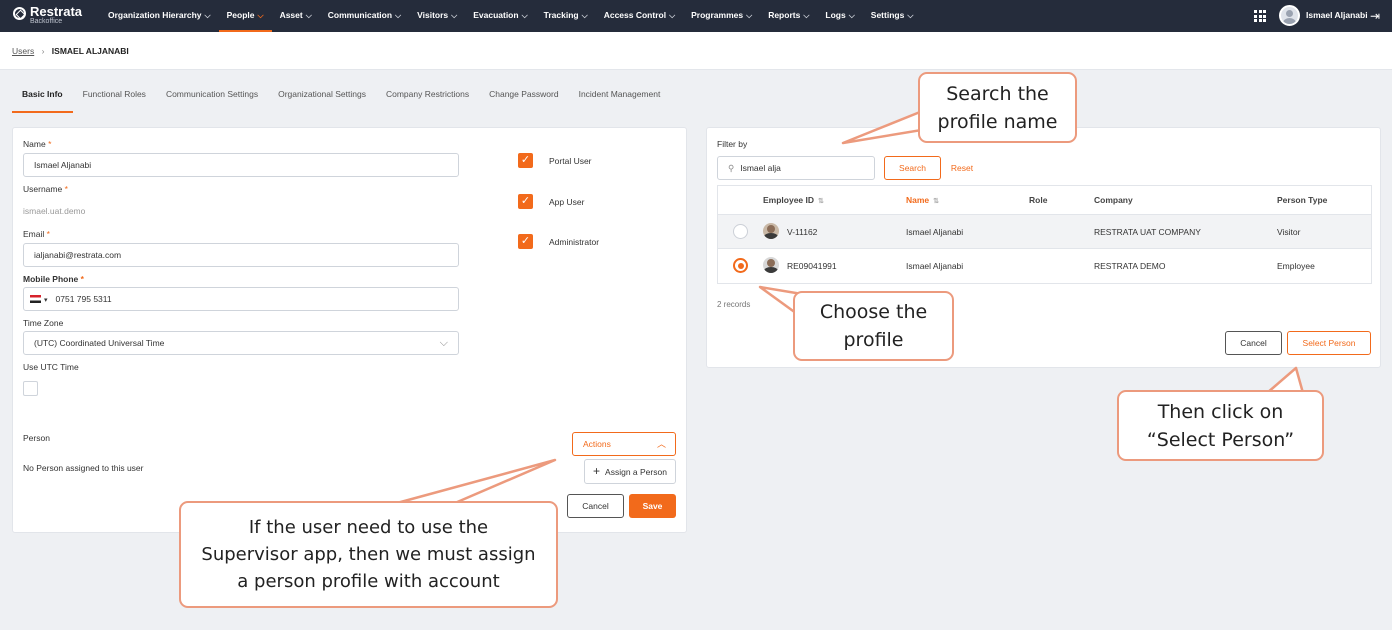 Image resolution: width=1392 pixels, height=630 pixels. I want to click on callout-tail-assign, so click(476, 481).